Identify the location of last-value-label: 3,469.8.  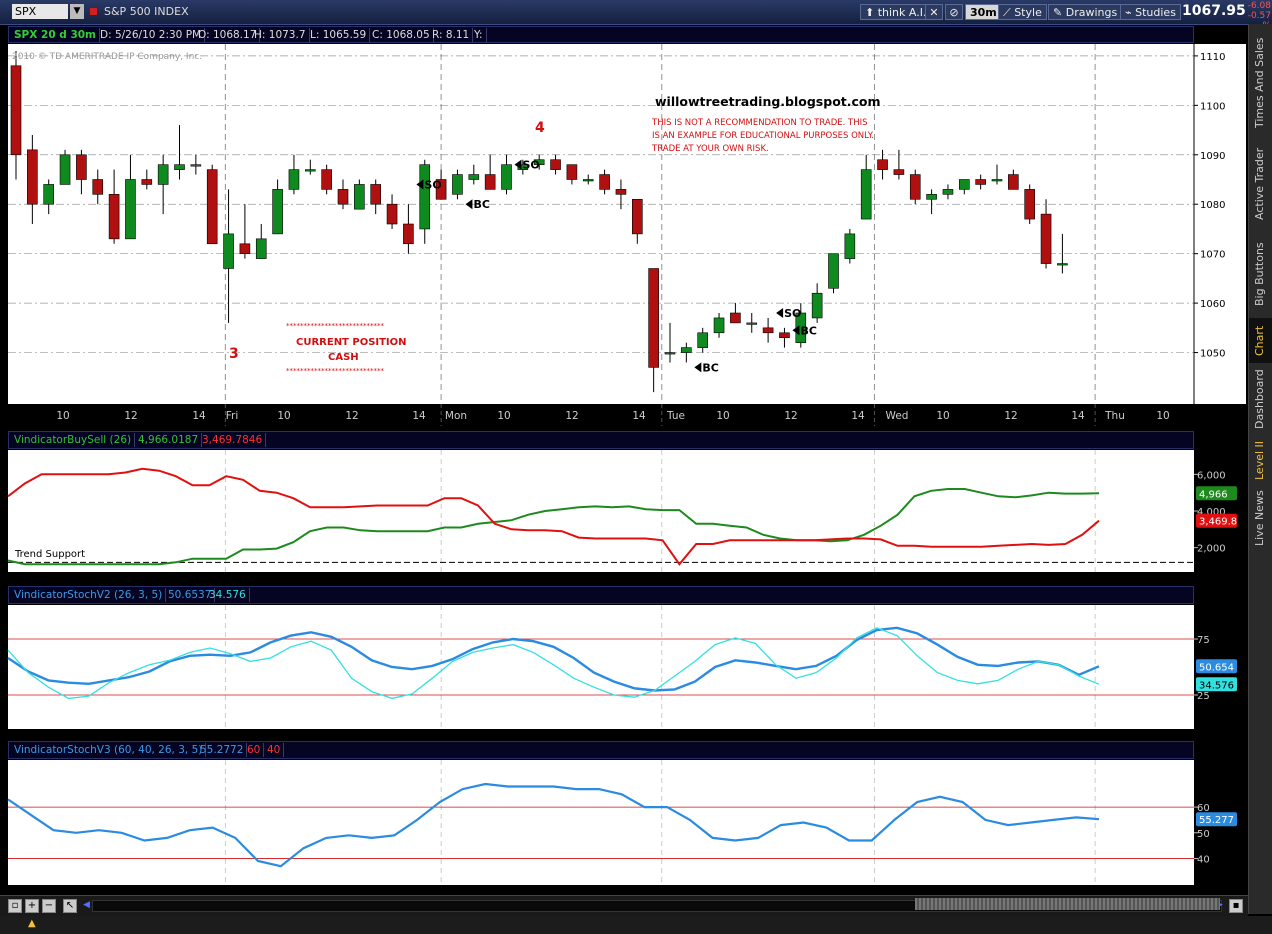
(1218, 522).